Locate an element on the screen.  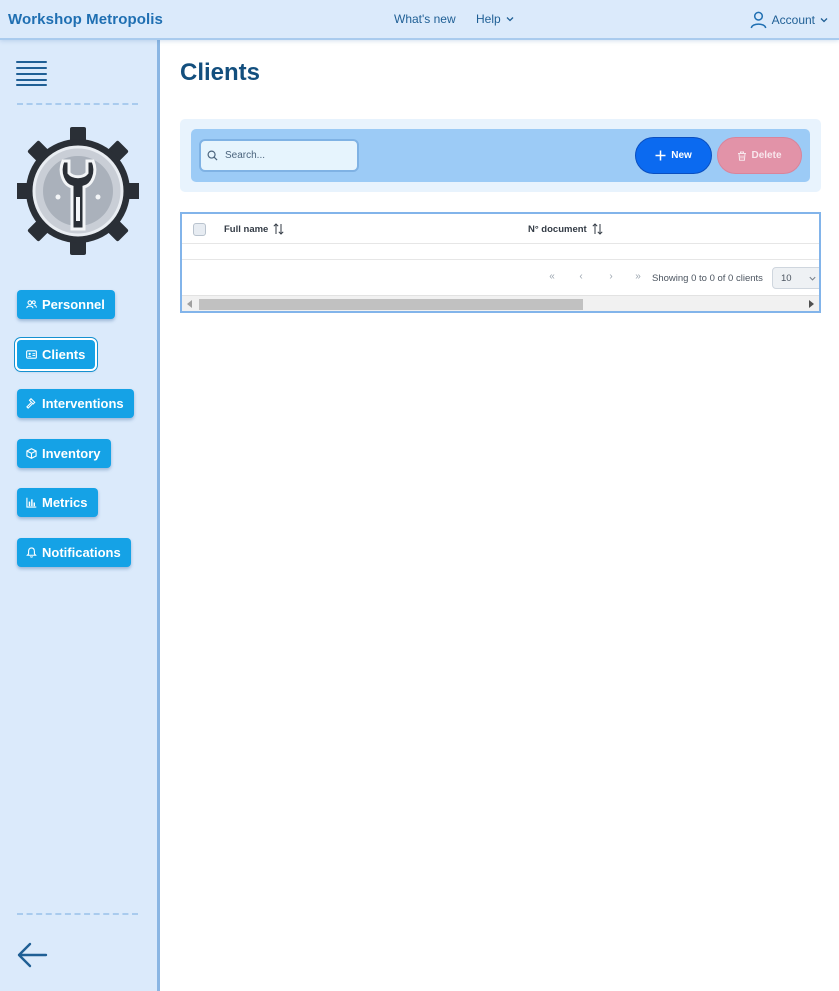
sidebar-item-label: Metrics is located at coordinates (65, 502).